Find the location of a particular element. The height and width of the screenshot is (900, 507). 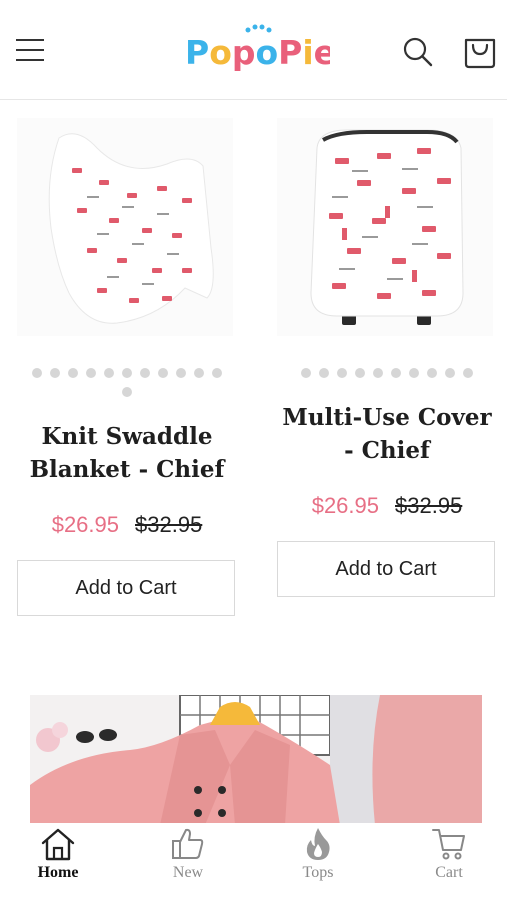

product-image-swaddle-blanket is located at coordinates (125, 227).